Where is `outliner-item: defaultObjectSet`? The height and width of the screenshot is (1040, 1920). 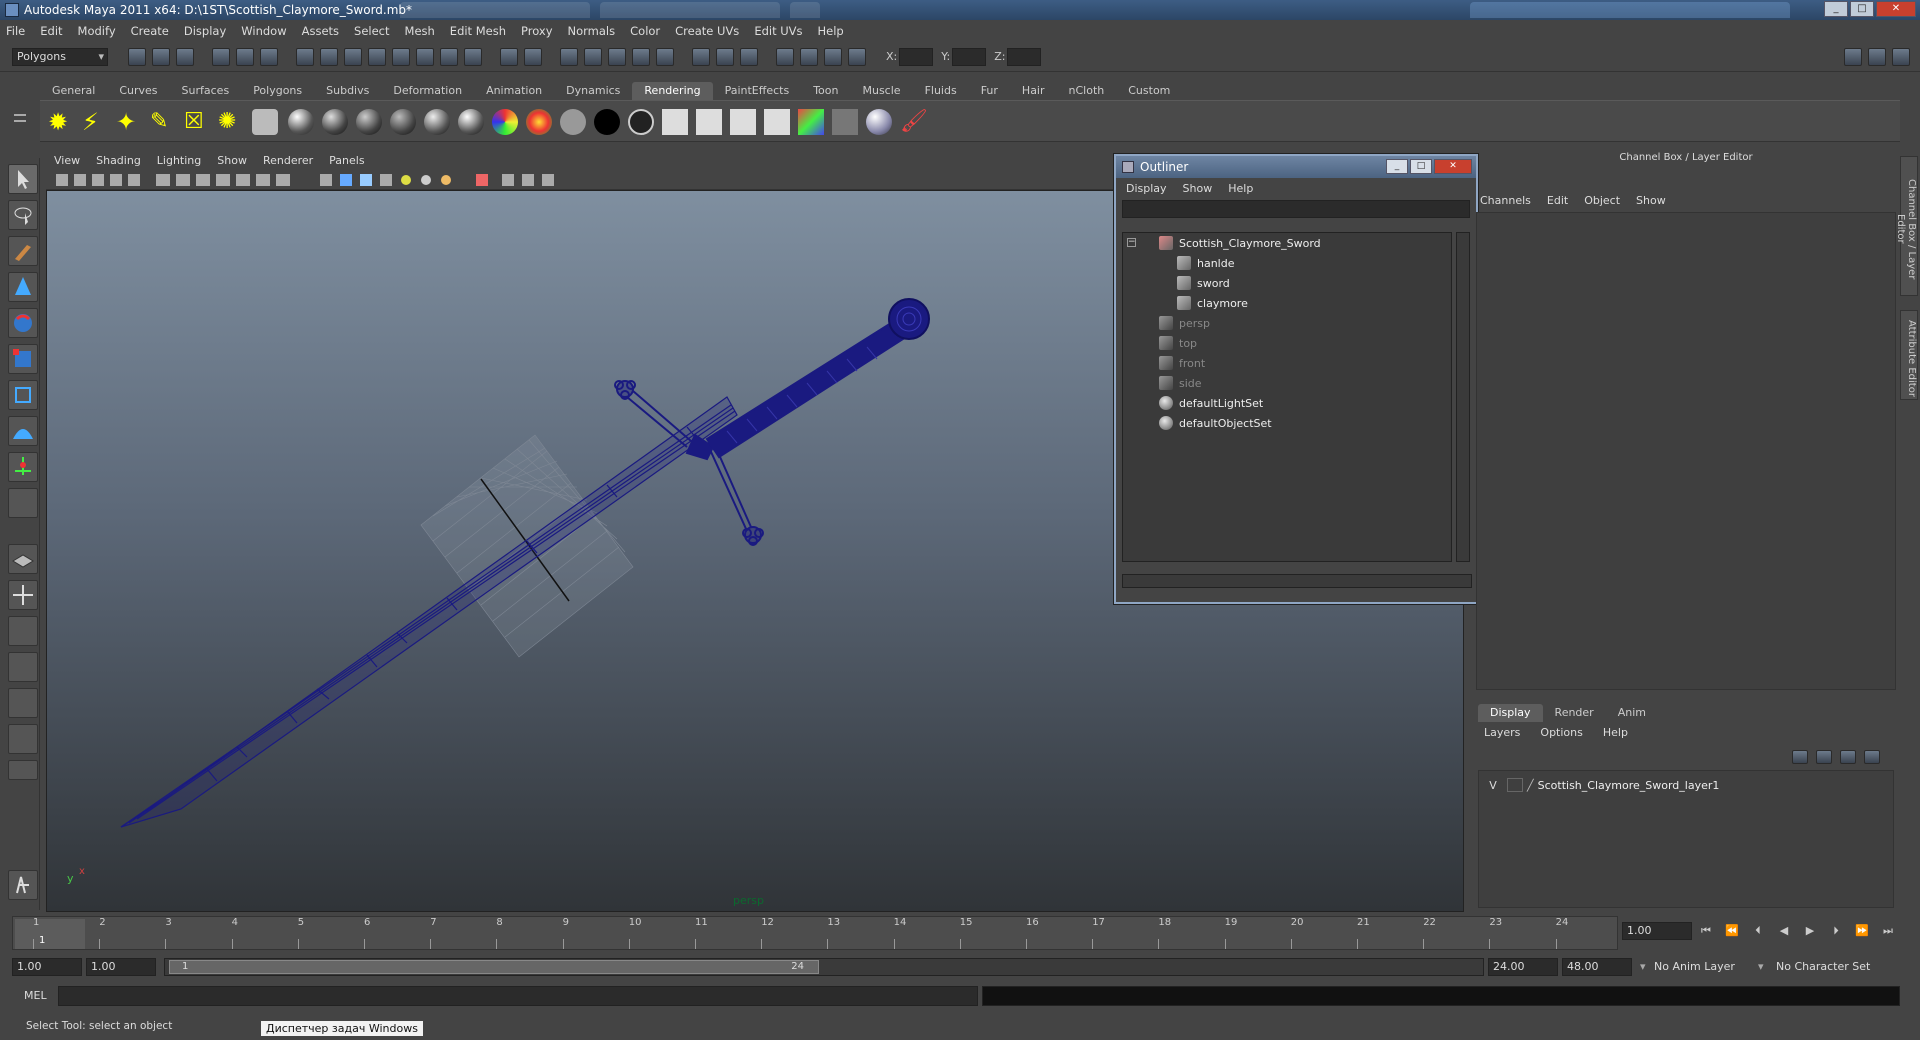
outliner-item: defaultObjectSet is located at coordinates (1287, 423).